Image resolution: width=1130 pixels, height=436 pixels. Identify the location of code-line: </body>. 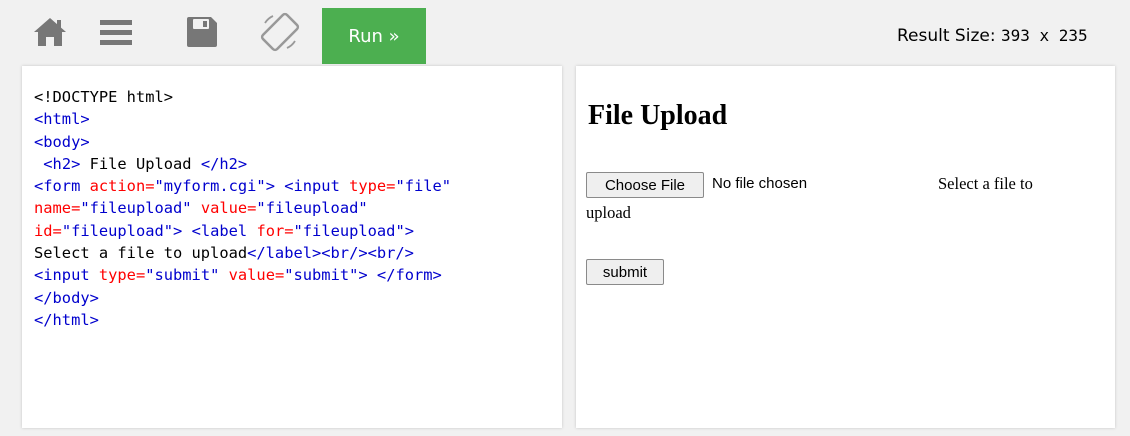
(242, 298).